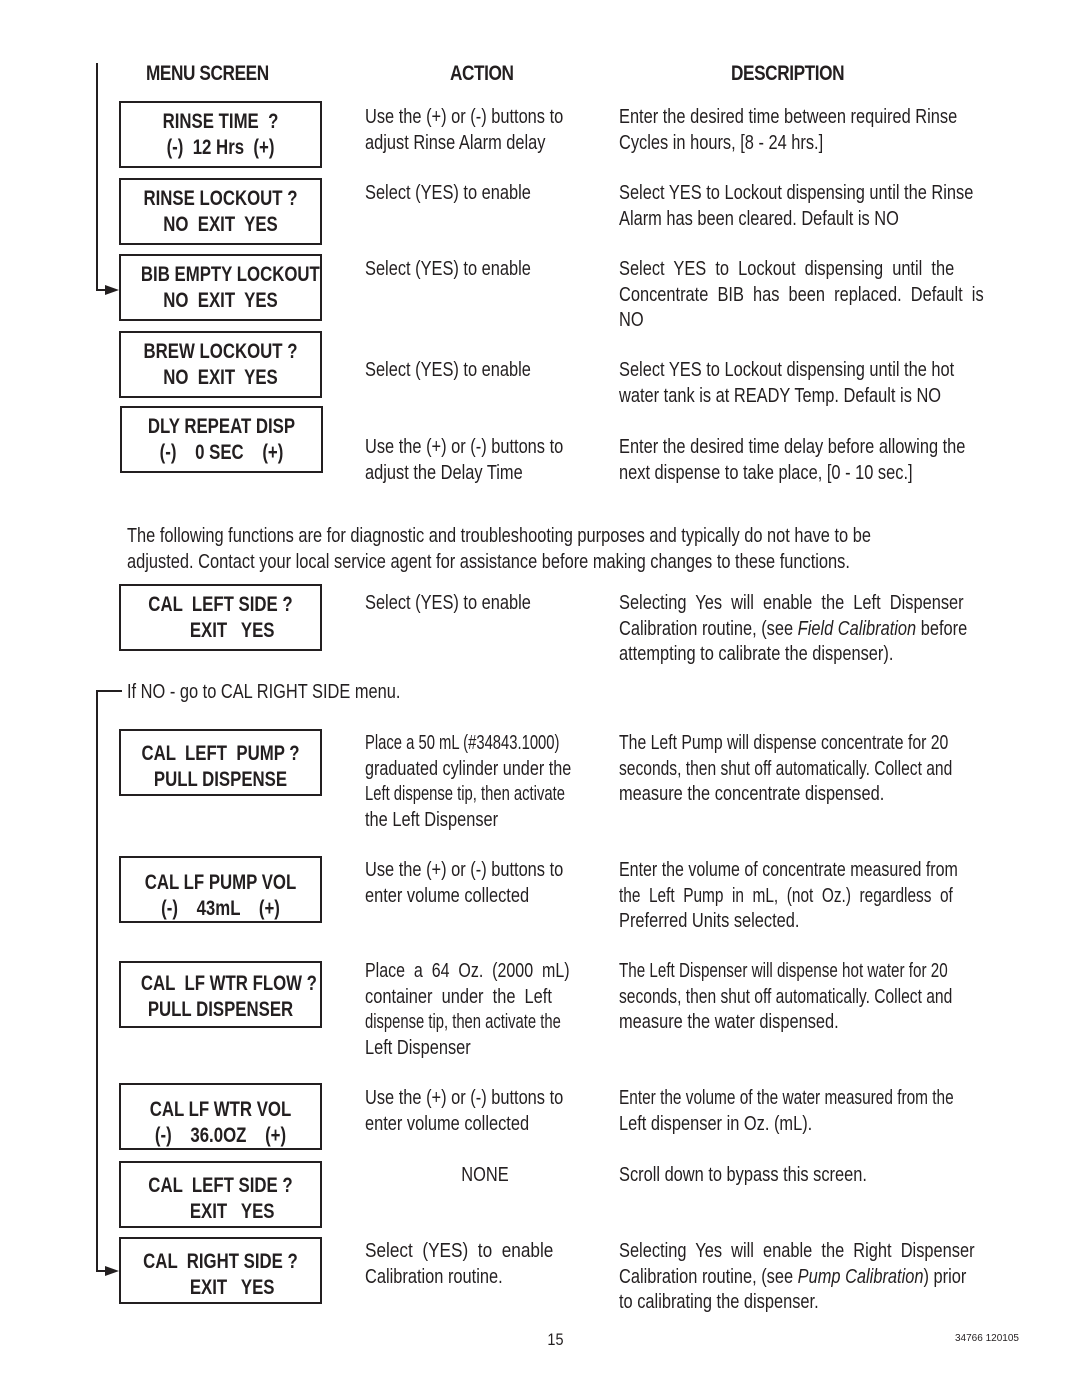 Image resolution: width=1080 pixels, height=1397 pixels. I want to click on action-cal-left-side-bypass: NONE, so click(485, 1175).